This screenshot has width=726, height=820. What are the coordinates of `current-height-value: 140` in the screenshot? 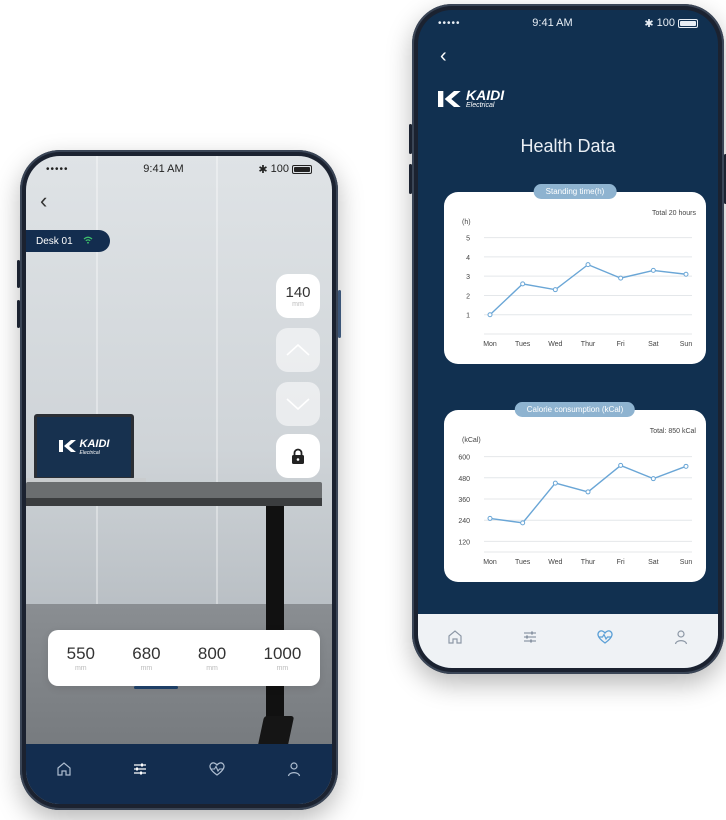 It's located at (298, 292).